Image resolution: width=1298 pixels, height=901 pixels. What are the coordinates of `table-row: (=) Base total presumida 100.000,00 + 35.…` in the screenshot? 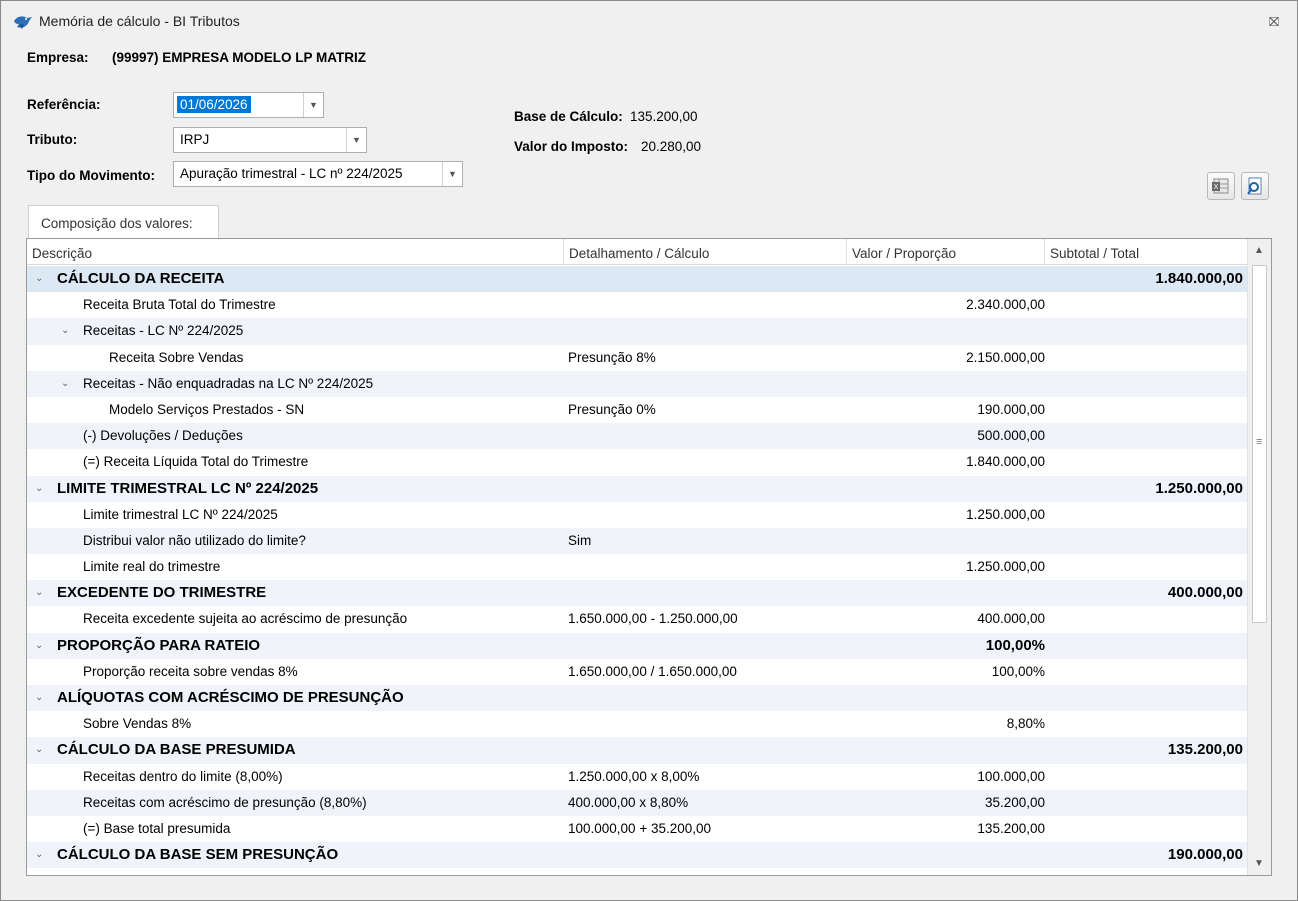 It's located at (637, 829).